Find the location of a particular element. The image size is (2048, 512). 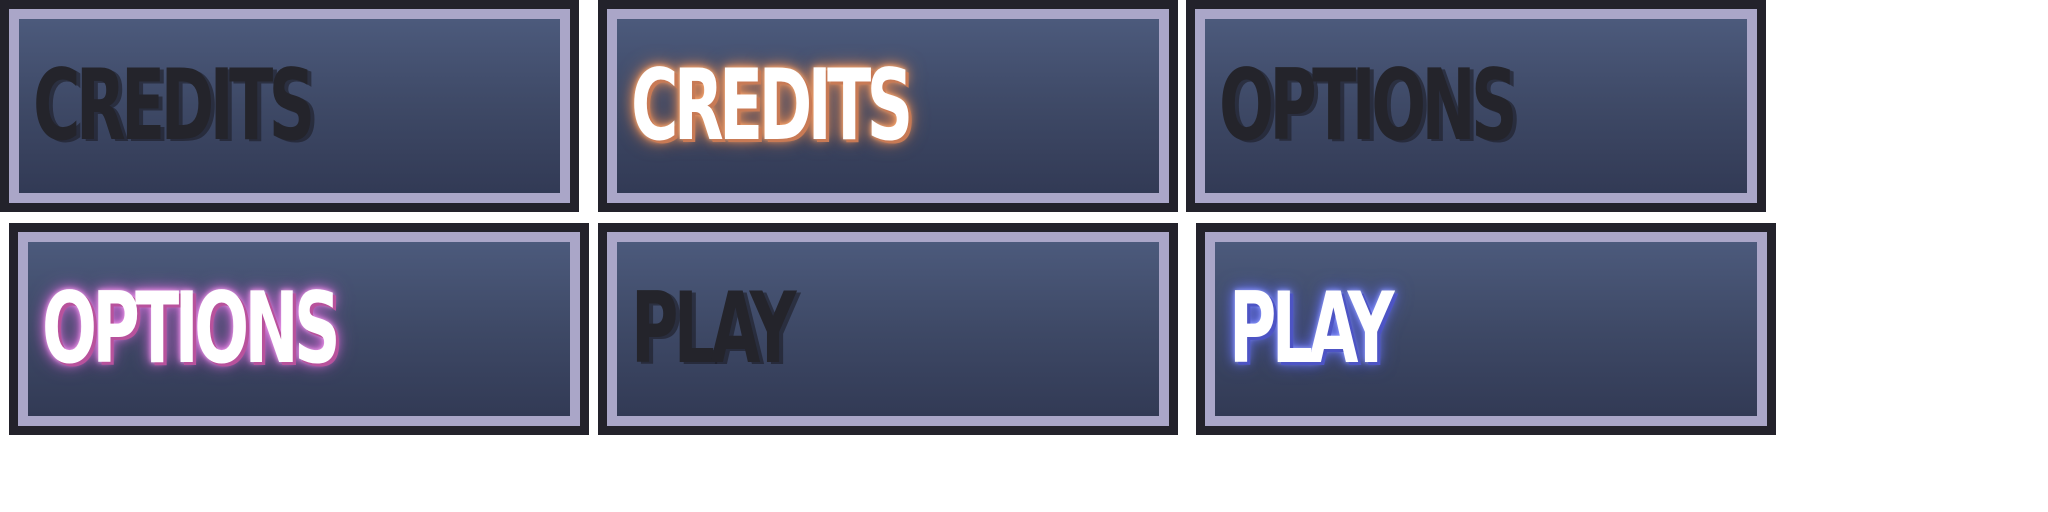

play-button-hover: PLAY is located at coordinates (1486, 329).